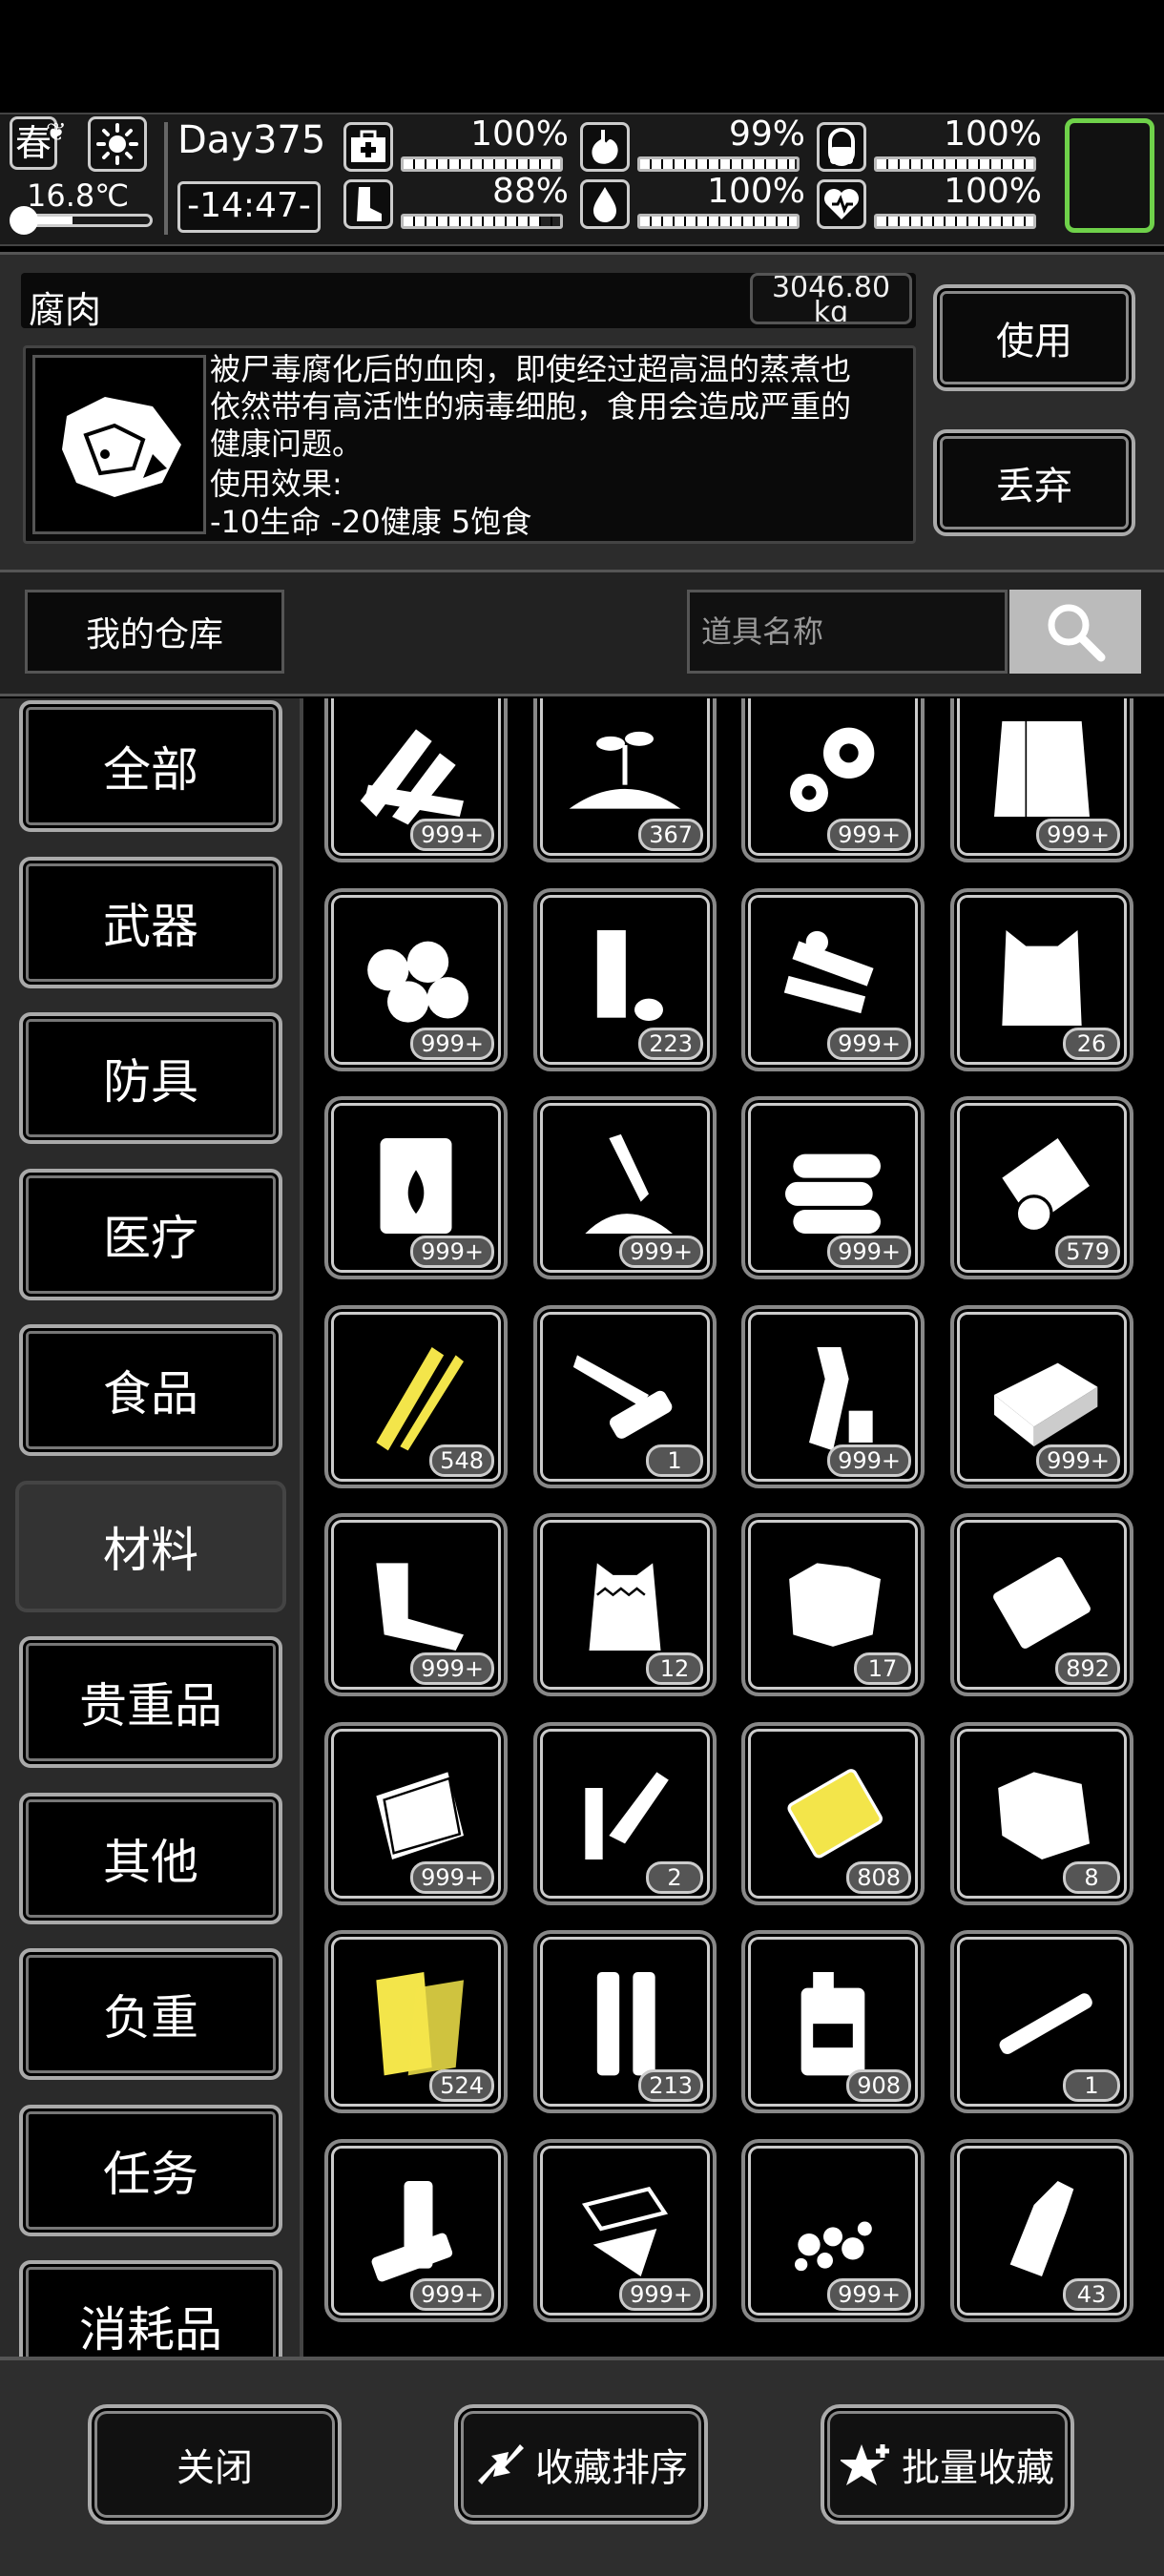 The height and width of the screenshot is (2576, 1164). Describe the element at coordinates (625, 1604) in the screenshot. I see `item-slot: 12` at that location.